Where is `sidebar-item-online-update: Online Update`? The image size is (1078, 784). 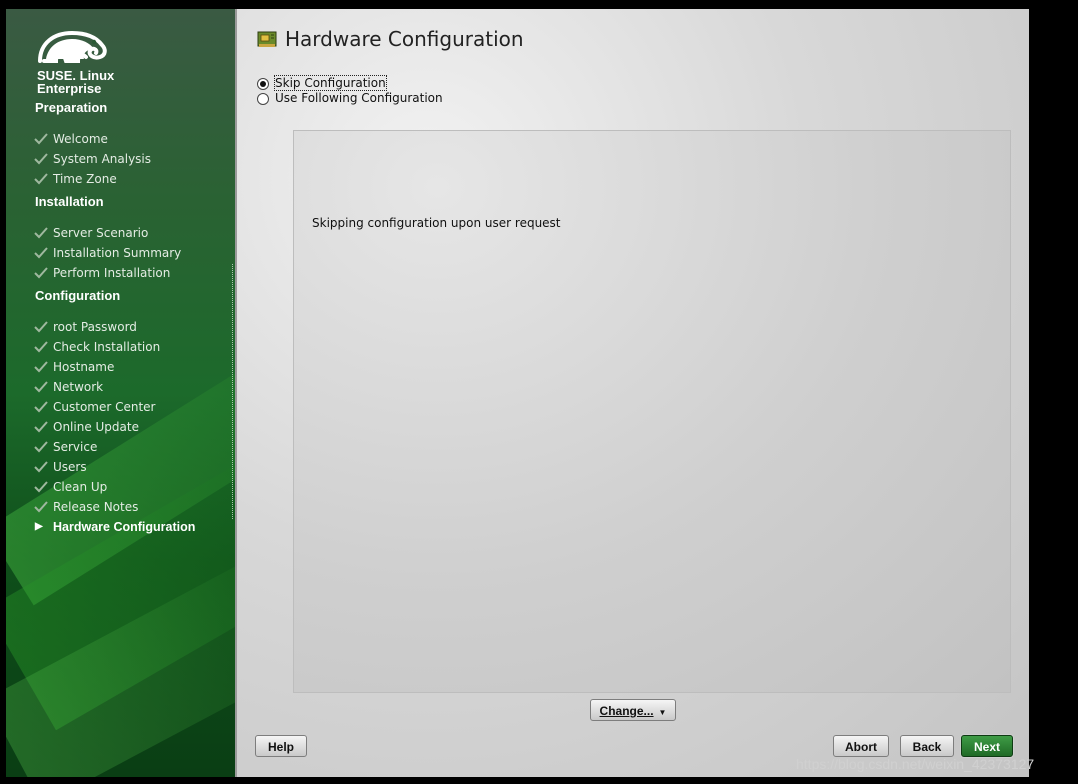 sidebar-item-online-update: Online Update is located at coordinates (131, 427).